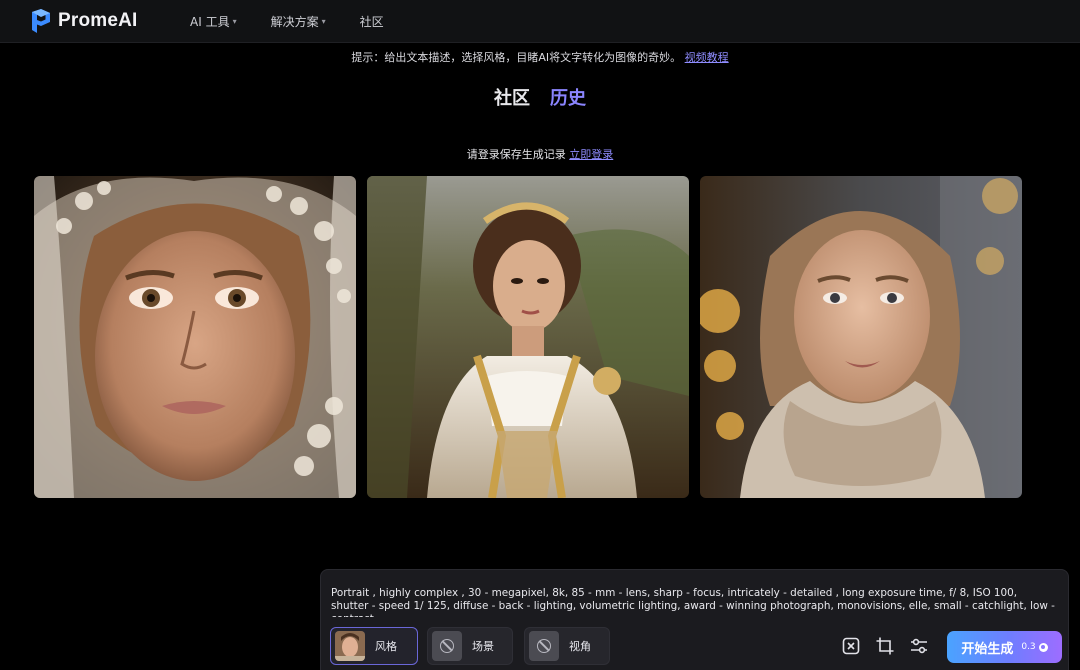 The image size is (1080, 670). I want to click on crop-icon, so click(885, 646).